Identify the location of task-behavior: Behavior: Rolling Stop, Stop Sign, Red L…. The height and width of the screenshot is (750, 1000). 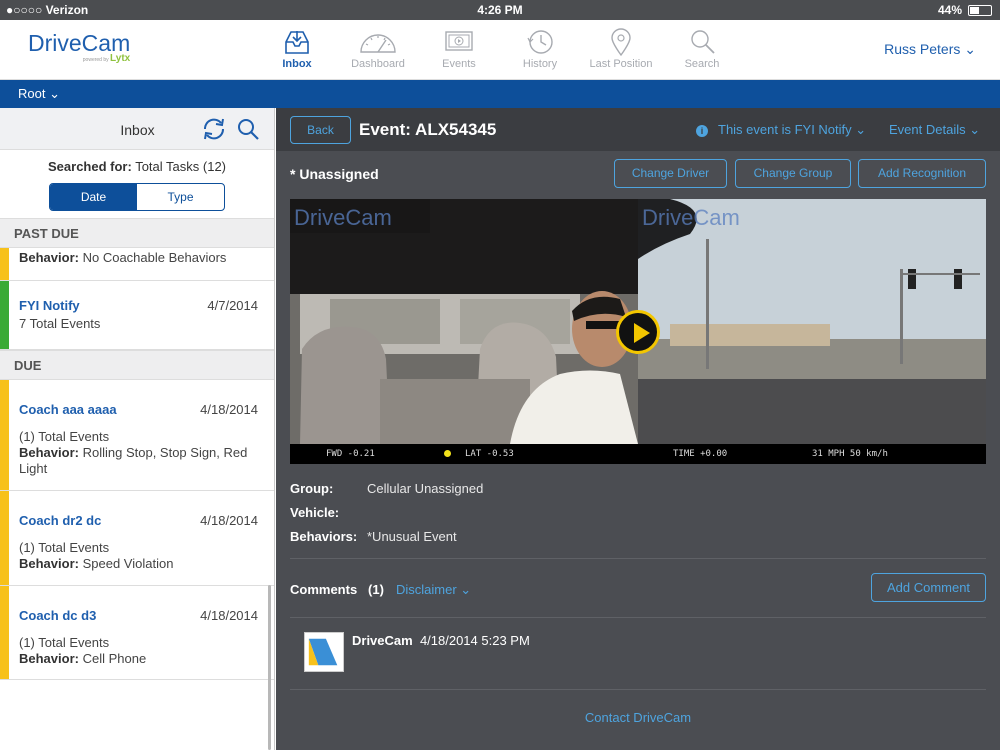
(133, 460).